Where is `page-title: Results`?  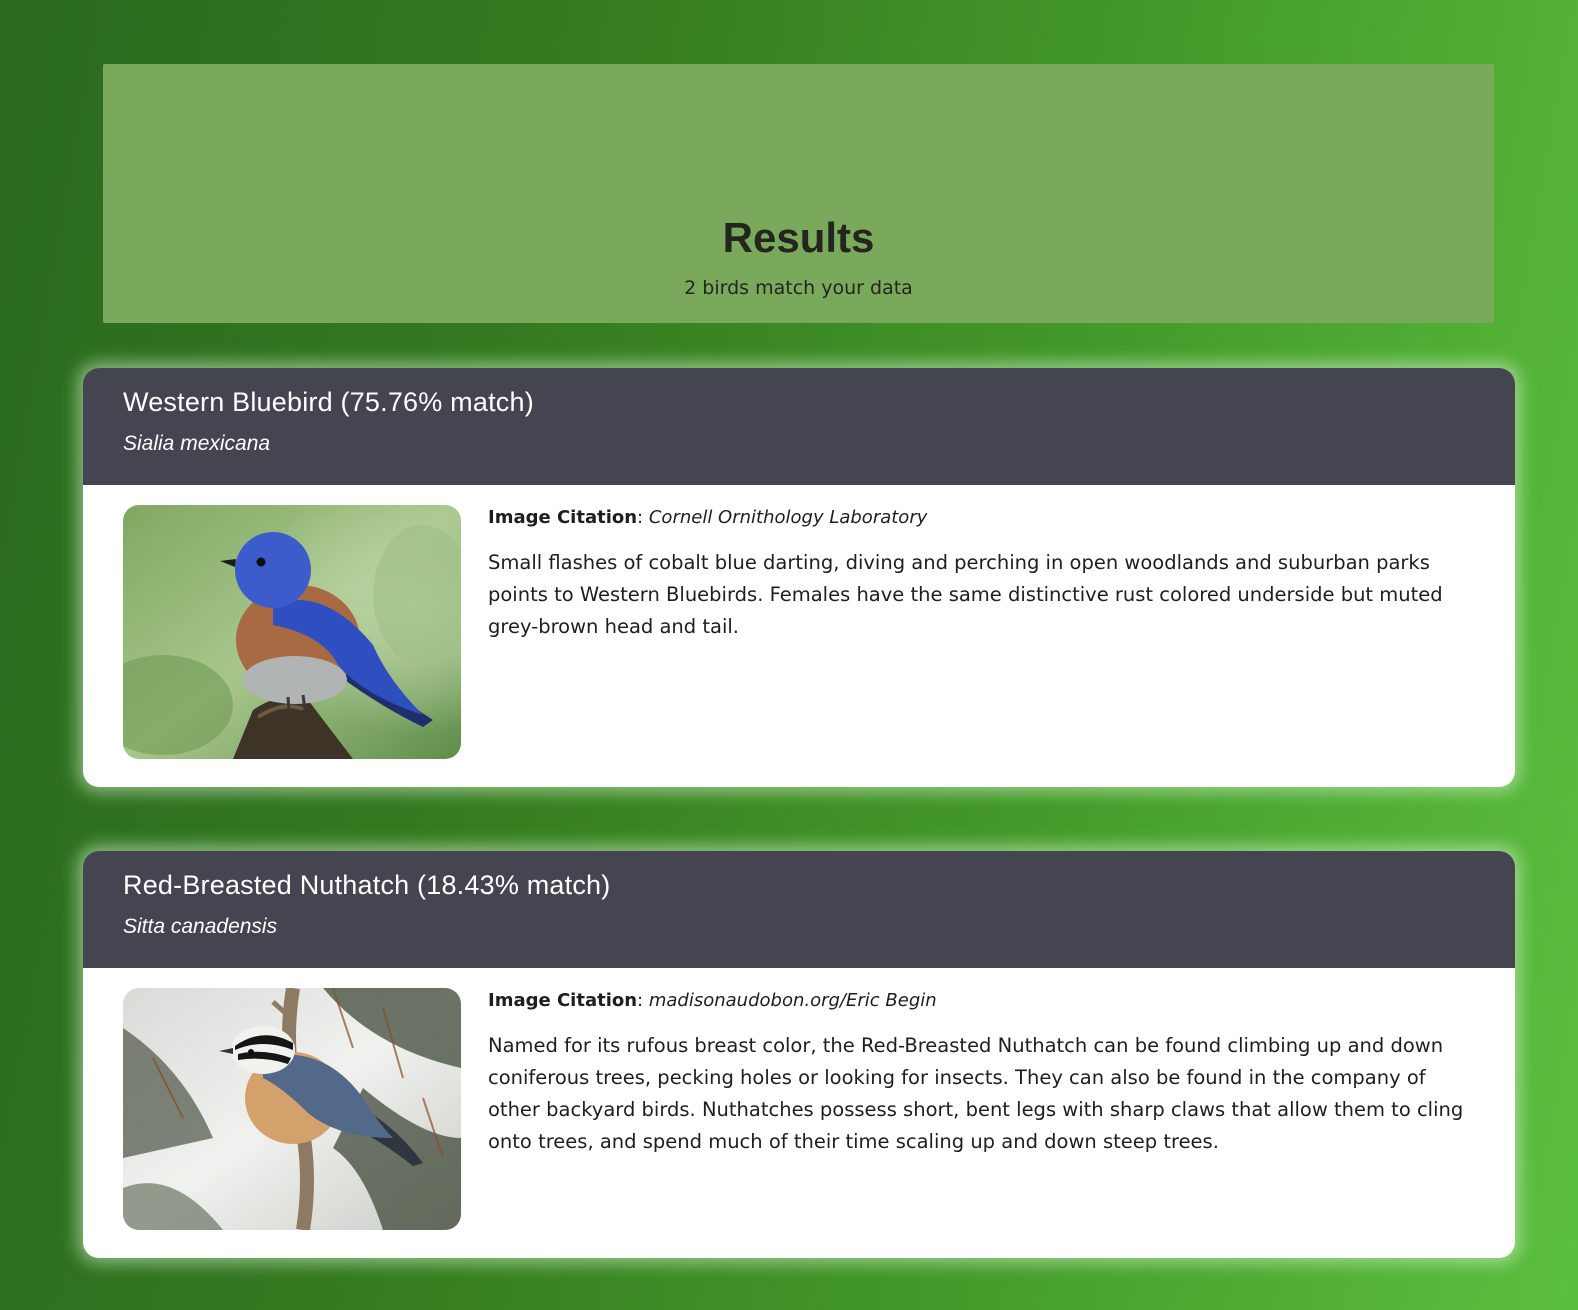
page-title: Results is located at coordinates (798, 237).